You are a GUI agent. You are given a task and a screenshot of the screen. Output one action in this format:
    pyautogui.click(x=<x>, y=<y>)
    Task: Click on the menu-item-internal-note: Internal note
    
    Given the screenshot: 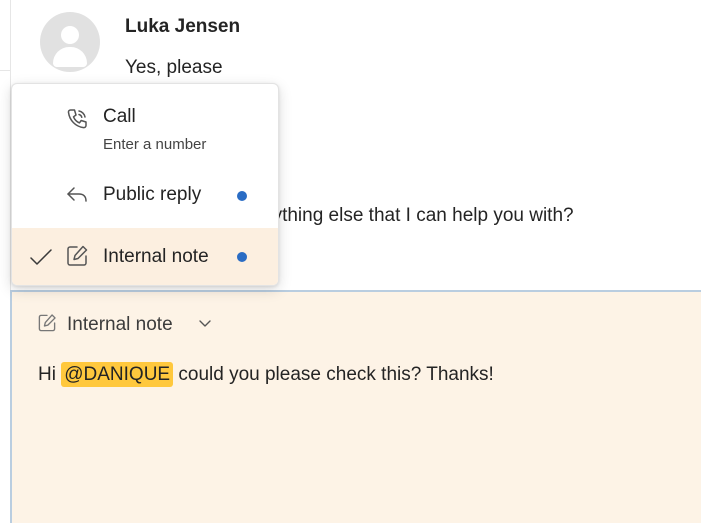 What is the action you would take?
    pyautogui.click(x=145, y=256)
    